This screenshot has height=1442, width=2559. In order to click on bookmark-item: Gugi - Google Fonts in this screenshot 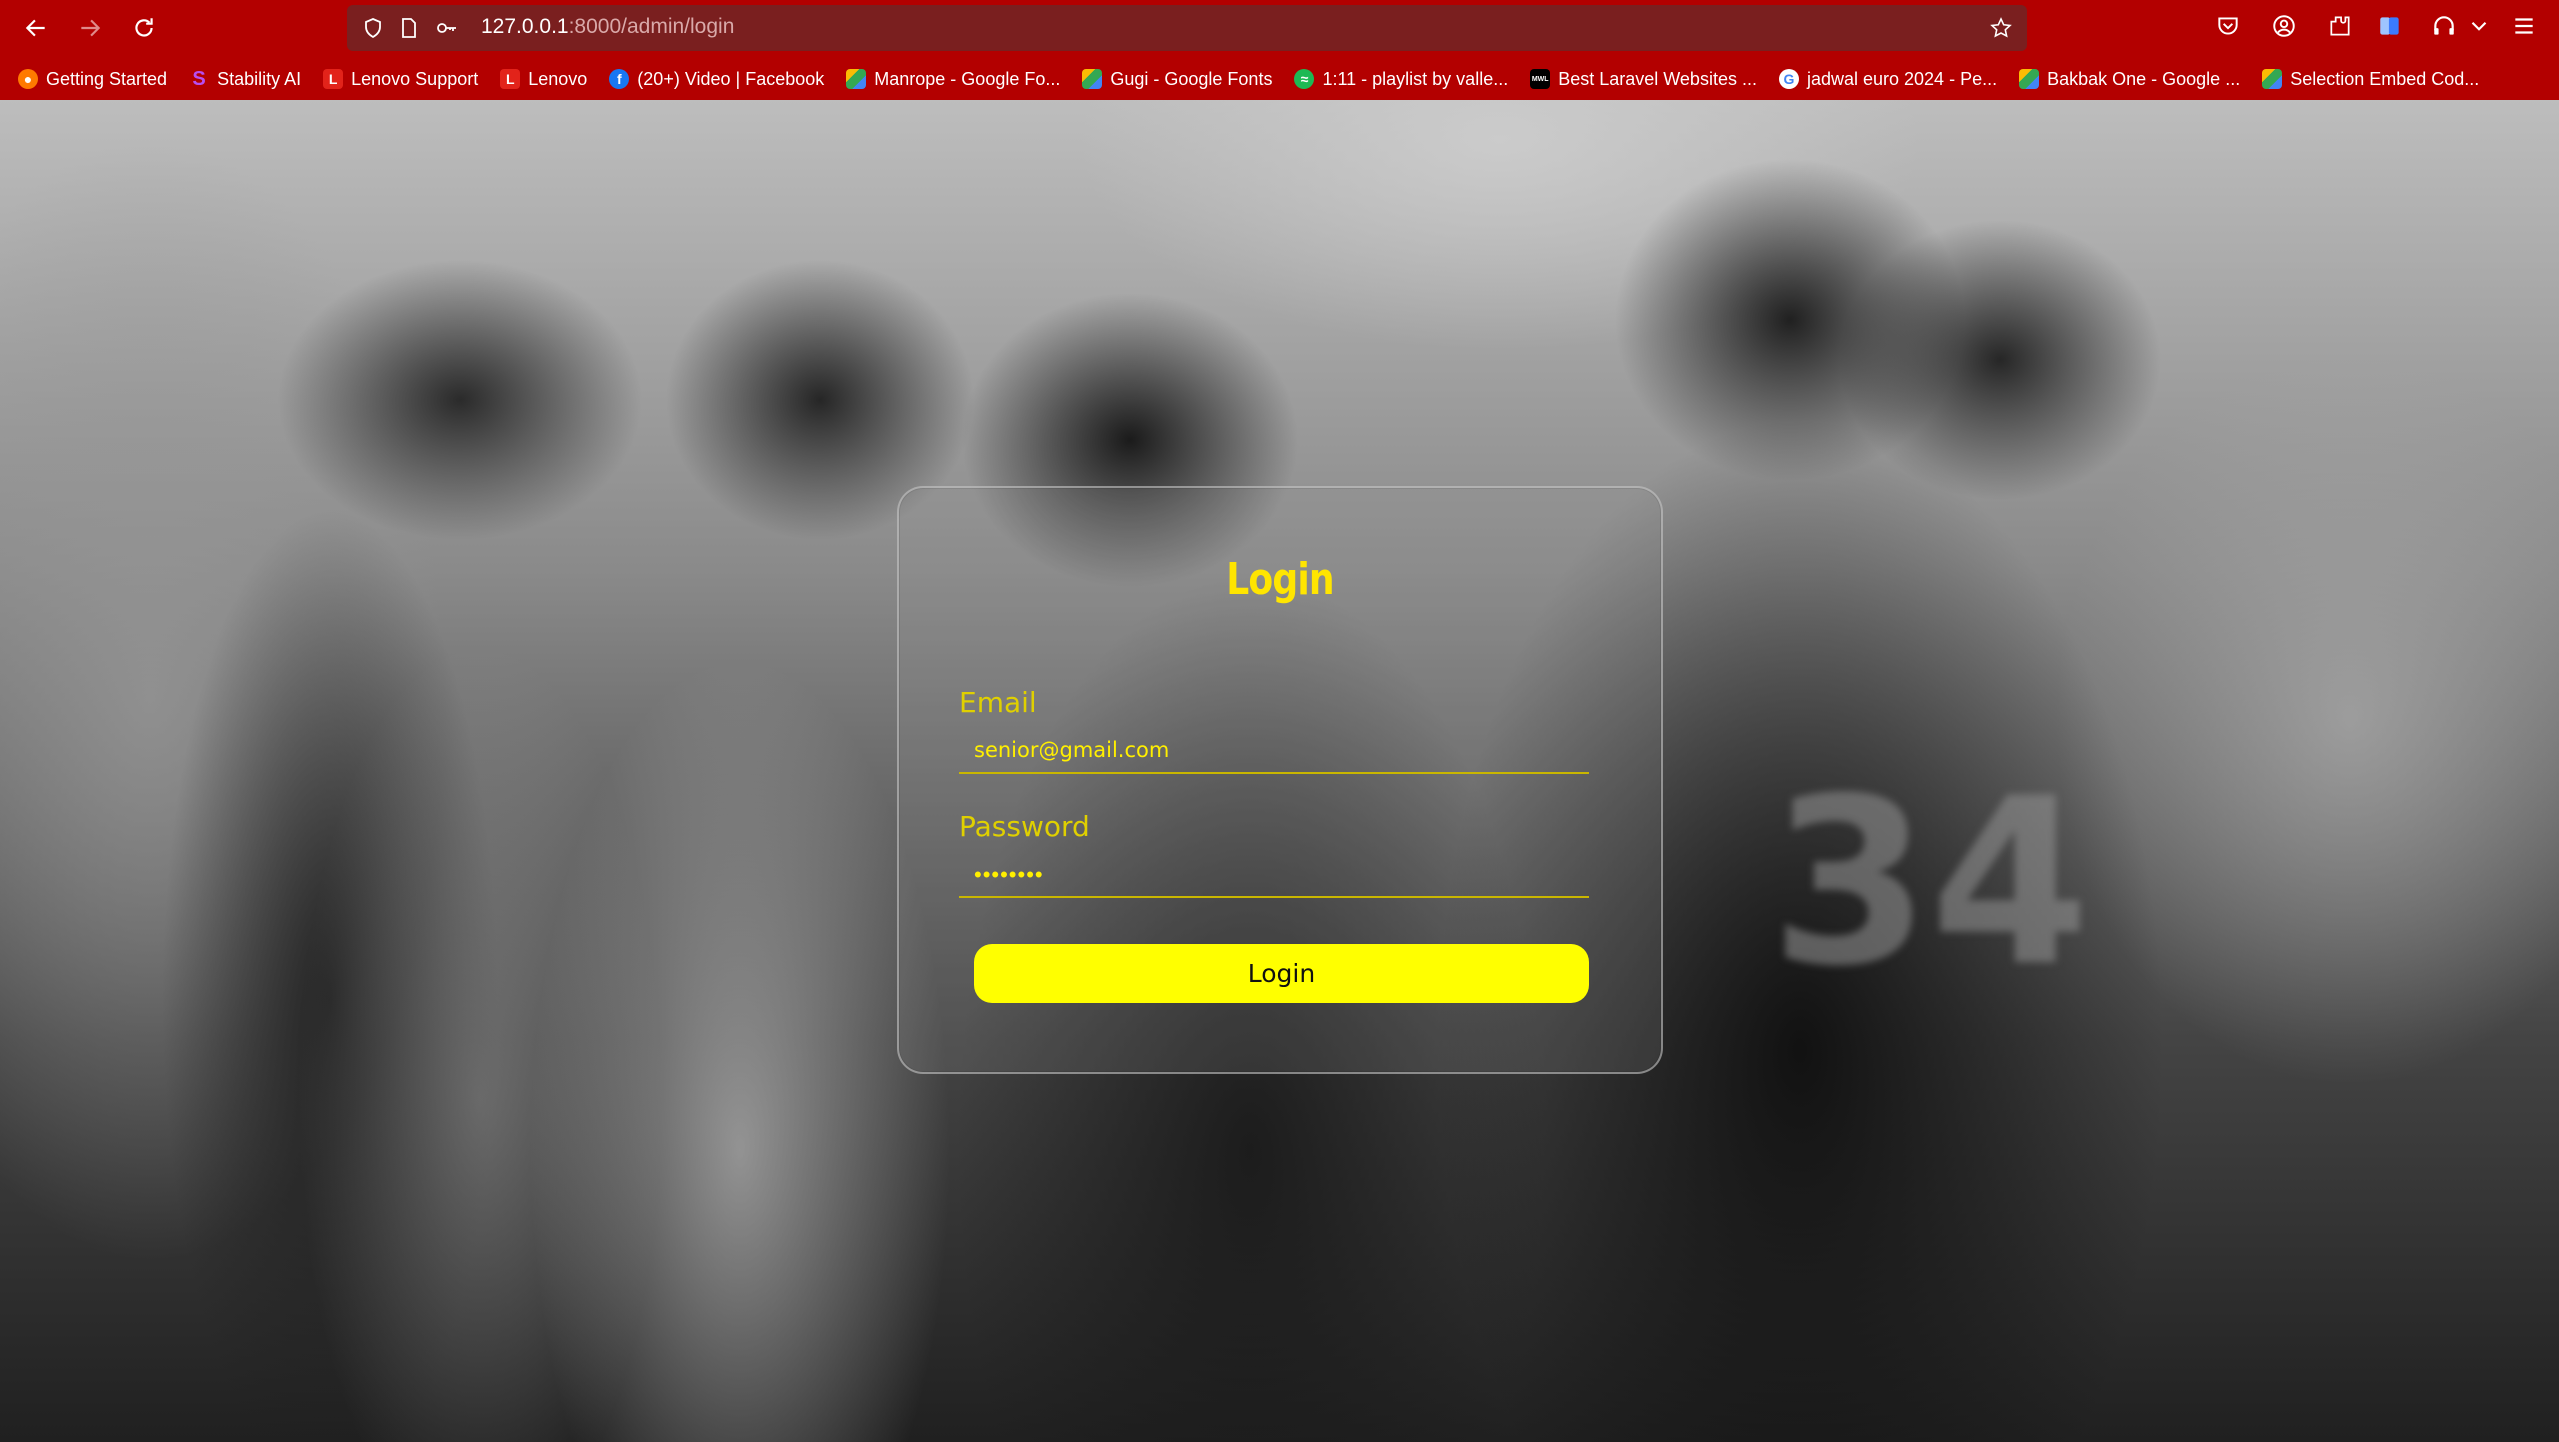, I will do `click(1177, 79)`.